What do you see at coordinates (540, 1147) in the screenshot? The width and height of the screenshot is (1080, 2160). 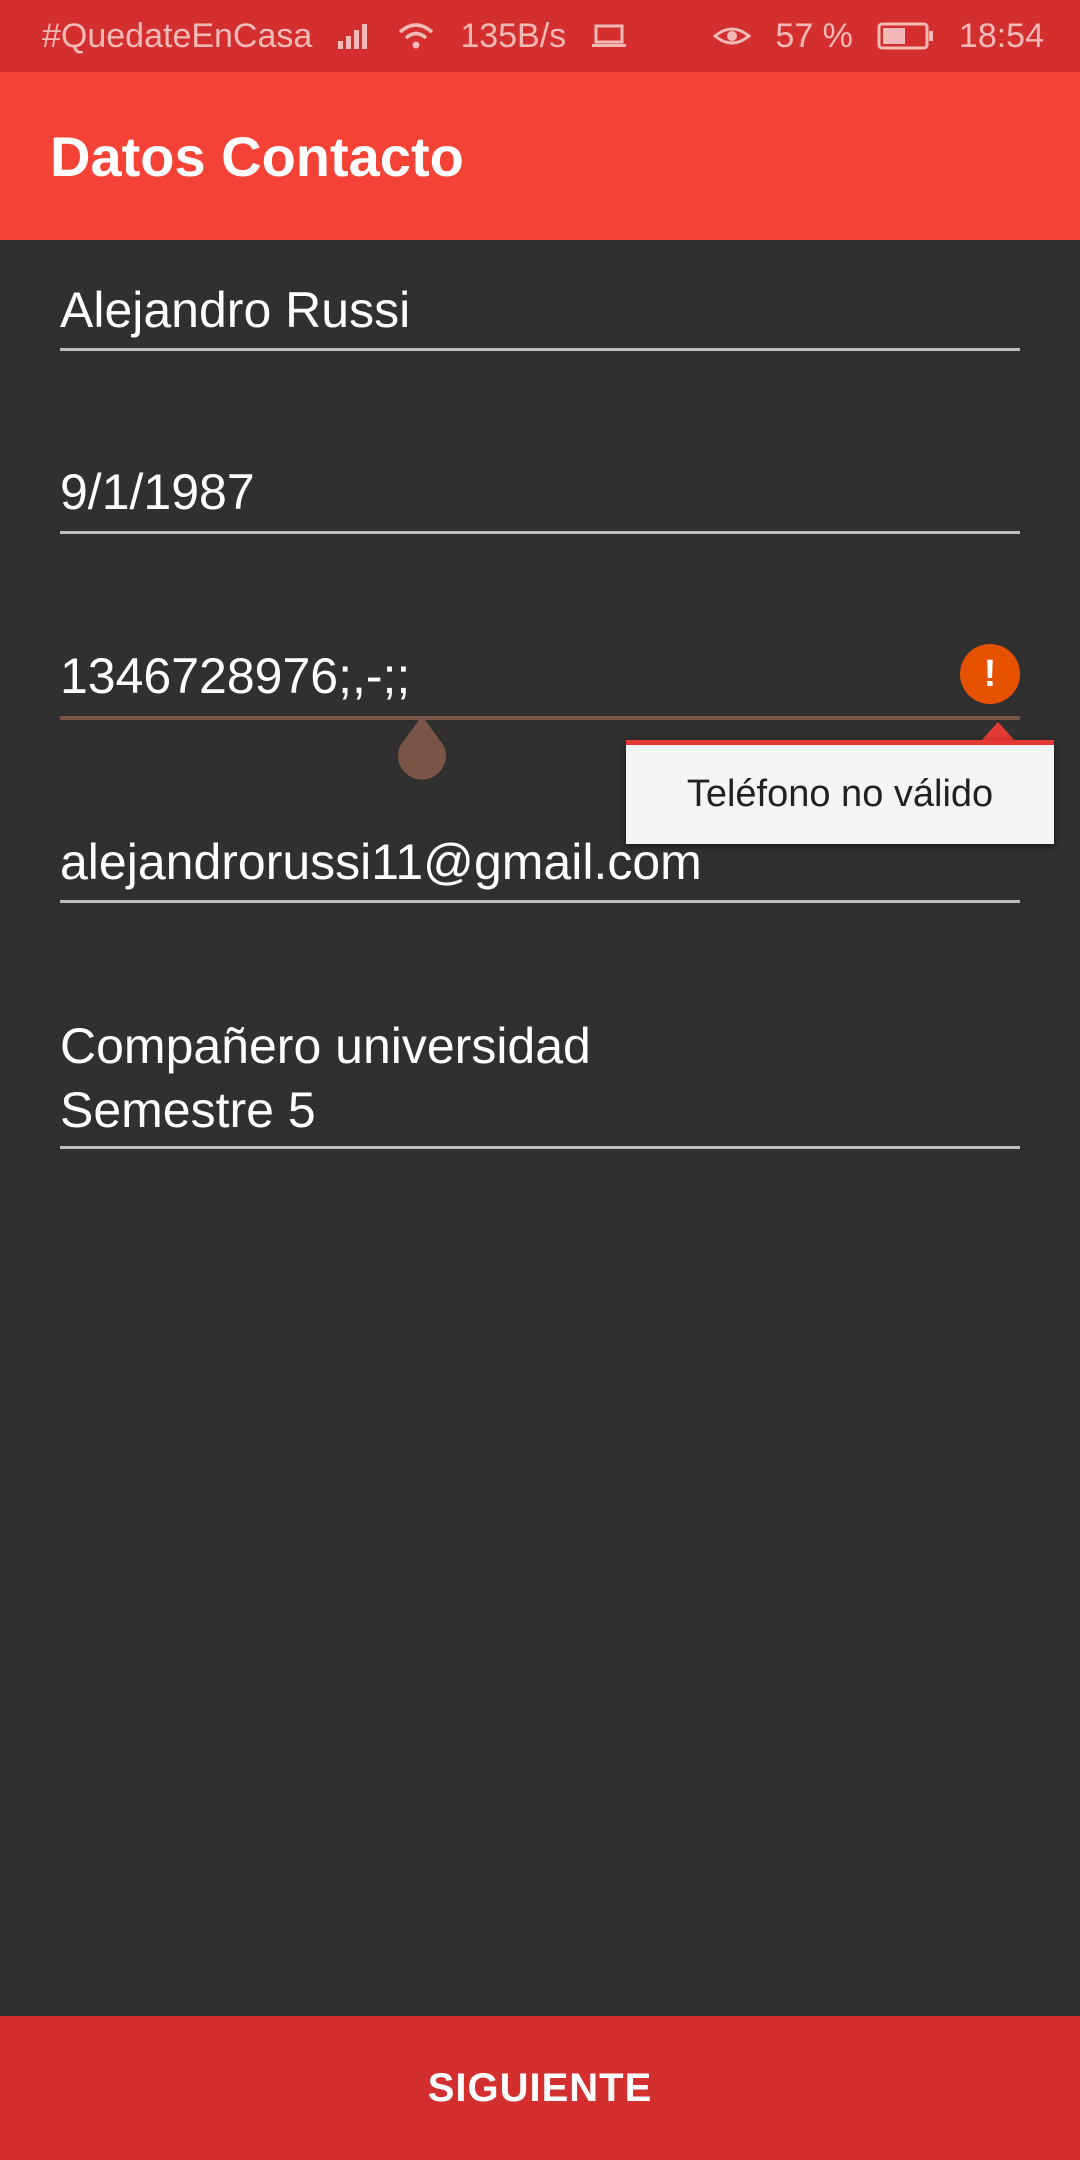 I see `description-field-underline` at bounding box center [540, 1147].